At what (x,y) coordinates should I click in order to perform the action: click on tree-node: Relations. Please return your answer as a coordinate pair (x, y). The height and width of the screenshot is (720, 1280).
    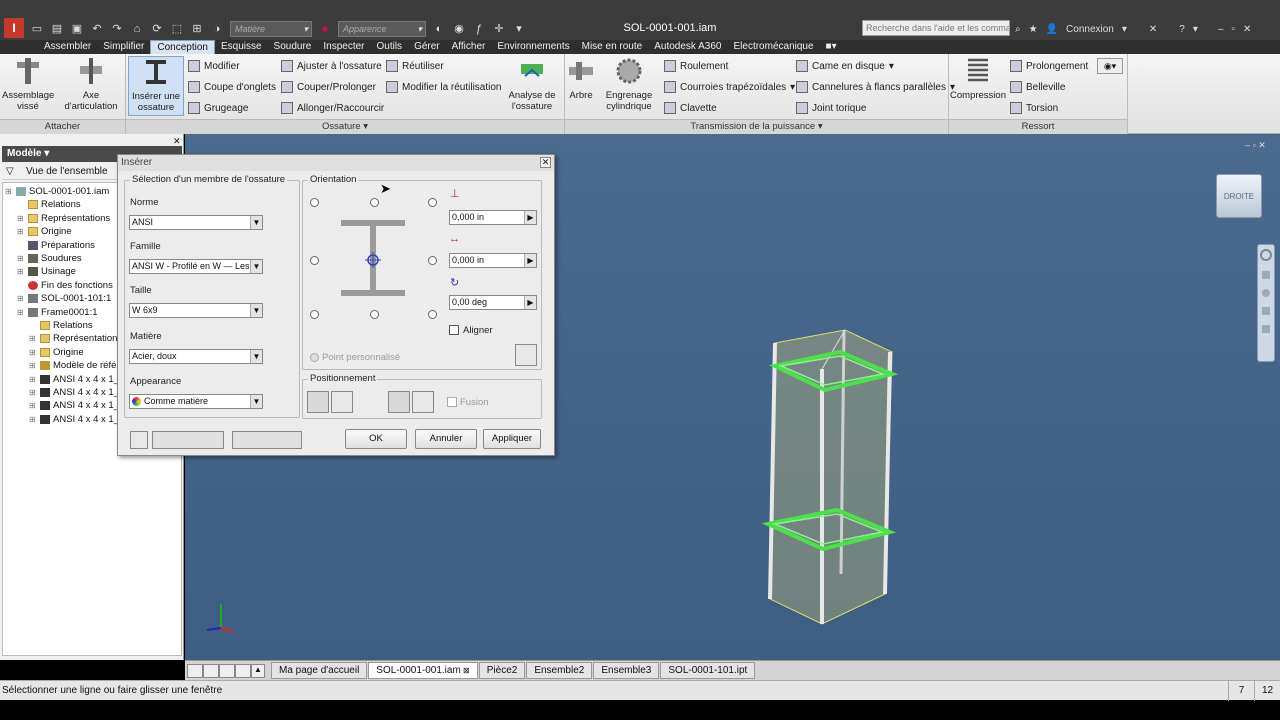
    Looking at the image, I should click on (49, 204).